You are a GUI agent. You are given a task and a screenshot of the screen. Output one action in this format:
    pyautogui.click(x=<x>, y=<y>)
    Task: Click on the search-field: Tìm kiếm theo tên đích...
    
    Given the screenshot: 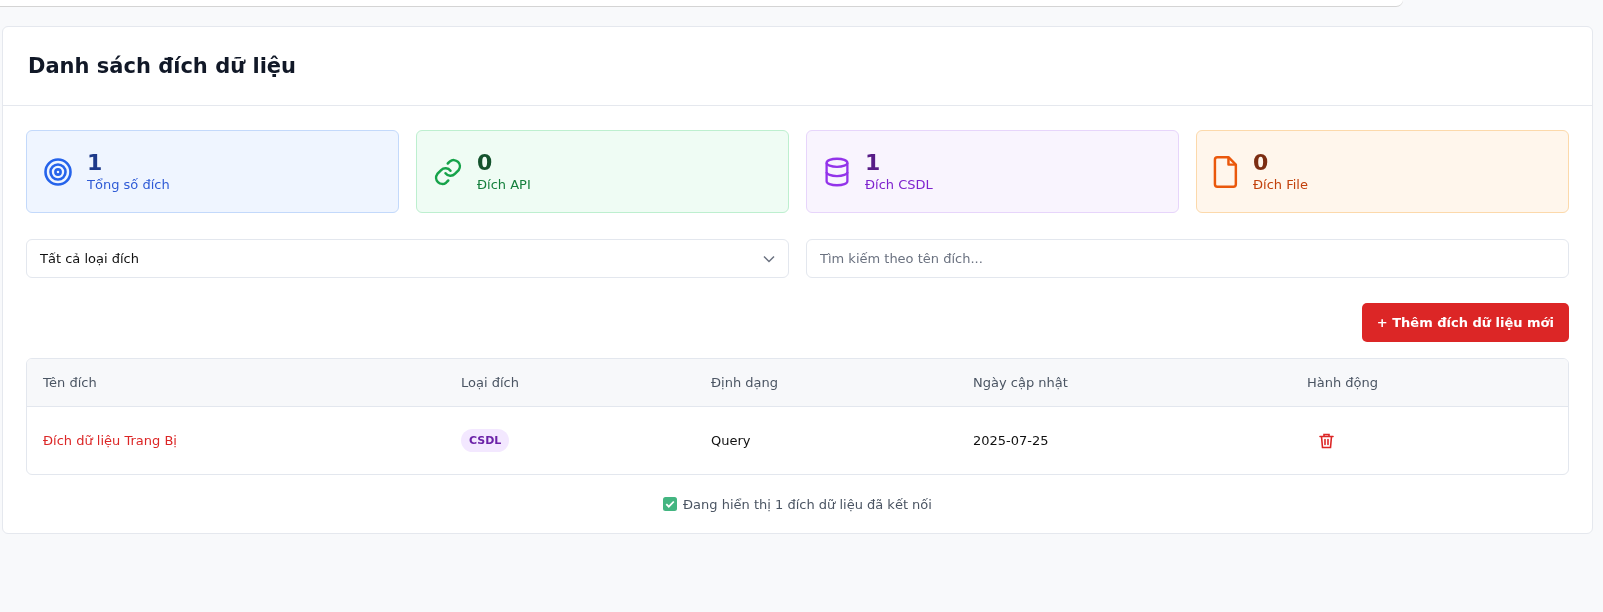 What is the action you would take?
    pyautogui.click(x=1187, y=258)
    